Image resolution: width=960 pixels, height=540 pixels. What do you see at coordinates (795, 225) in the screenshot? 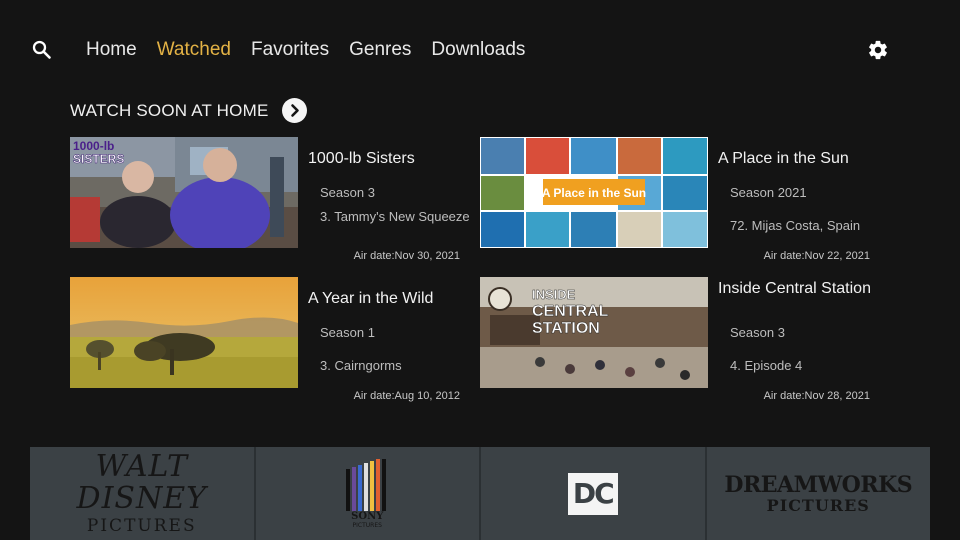
I see `episode-name: 72. Mijas Costa, Spain` at bounding box center [795, 225].